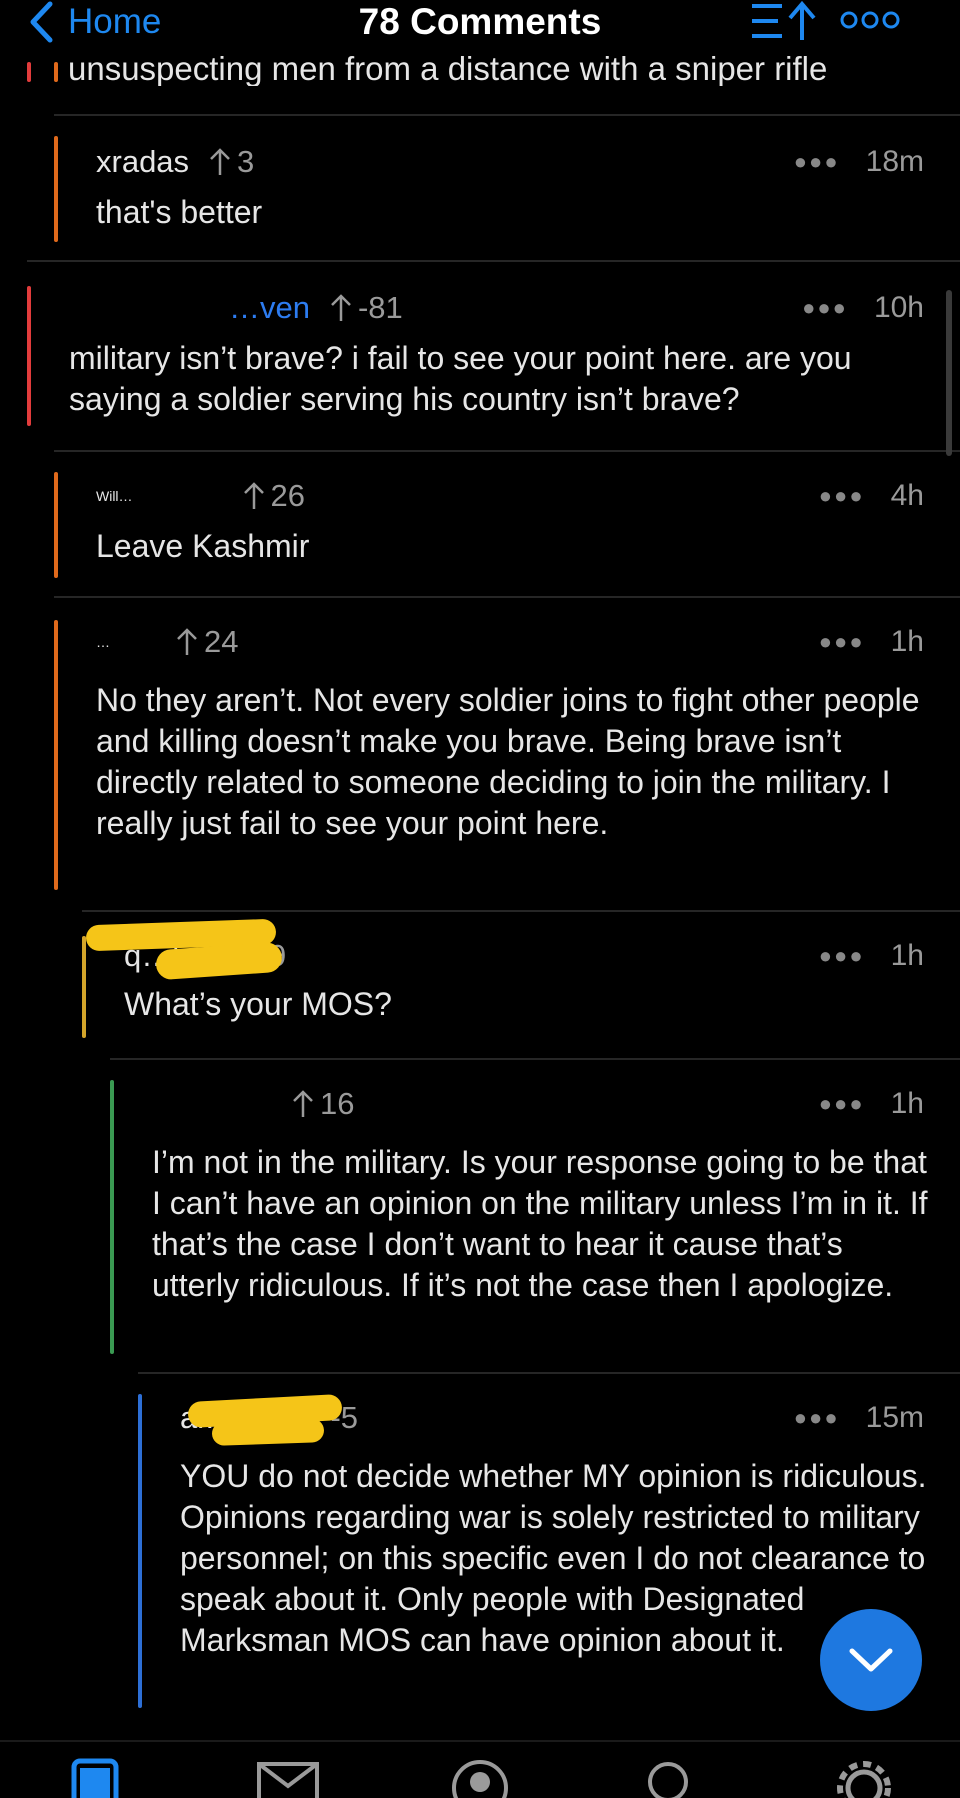 The width and height of the screenshot is (960, 1798). Describe the element at coordinates (274, 496) in the screenshot. I see `score: 26` at that location.